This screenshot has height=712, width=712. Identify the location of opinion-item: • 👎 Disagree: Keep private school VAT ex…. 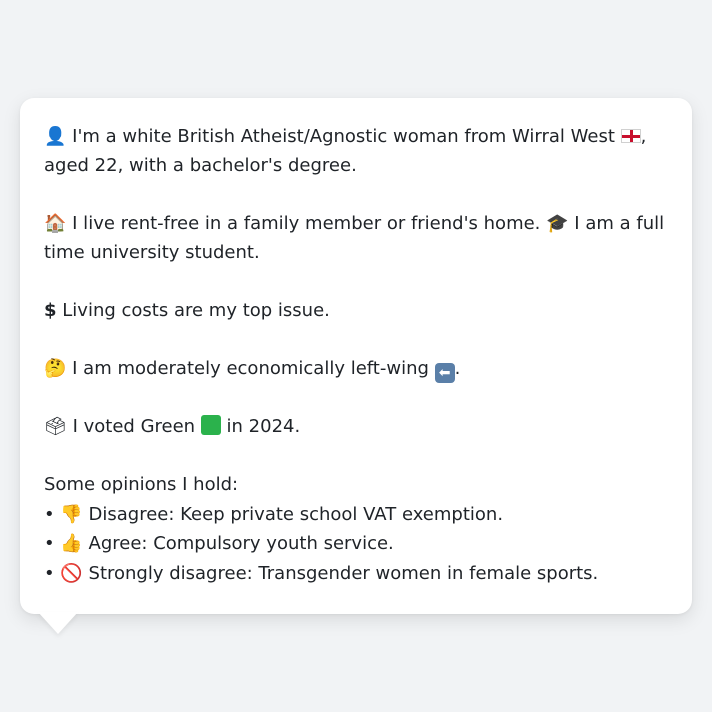
(356, 515).